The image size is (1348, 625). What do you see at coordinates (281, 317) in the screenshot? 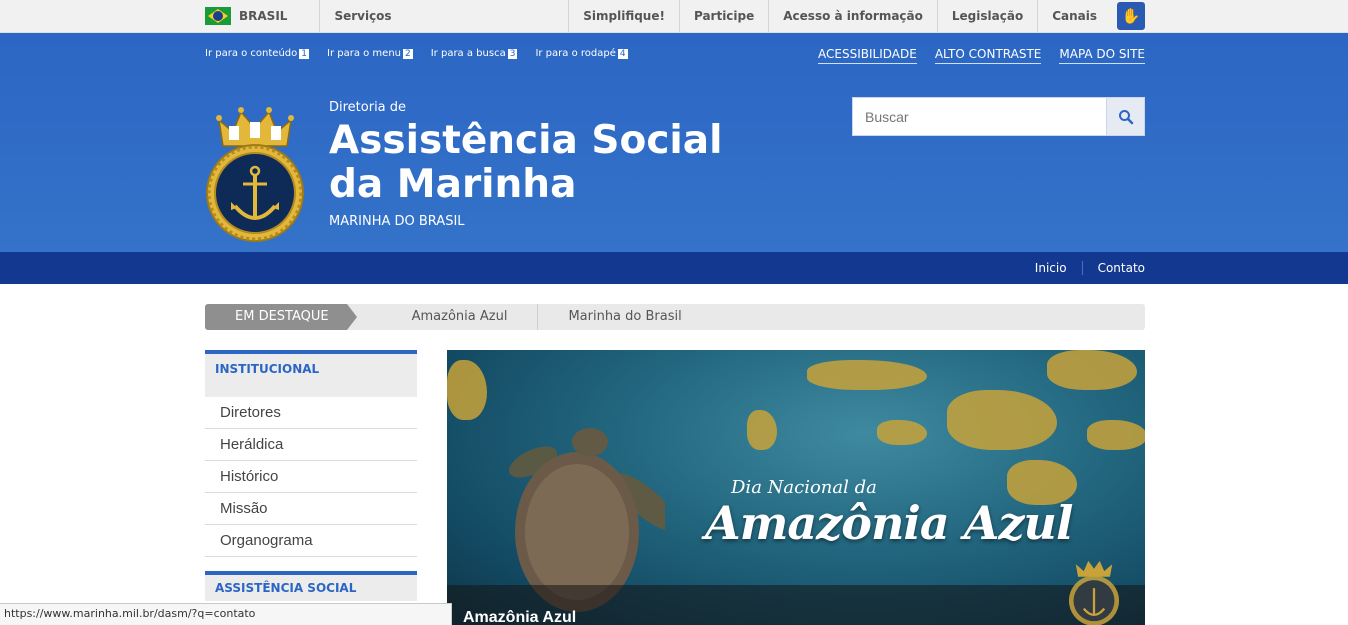
I see `highlights-label: EM DESTAQUE` at bounding box center [281, 317].